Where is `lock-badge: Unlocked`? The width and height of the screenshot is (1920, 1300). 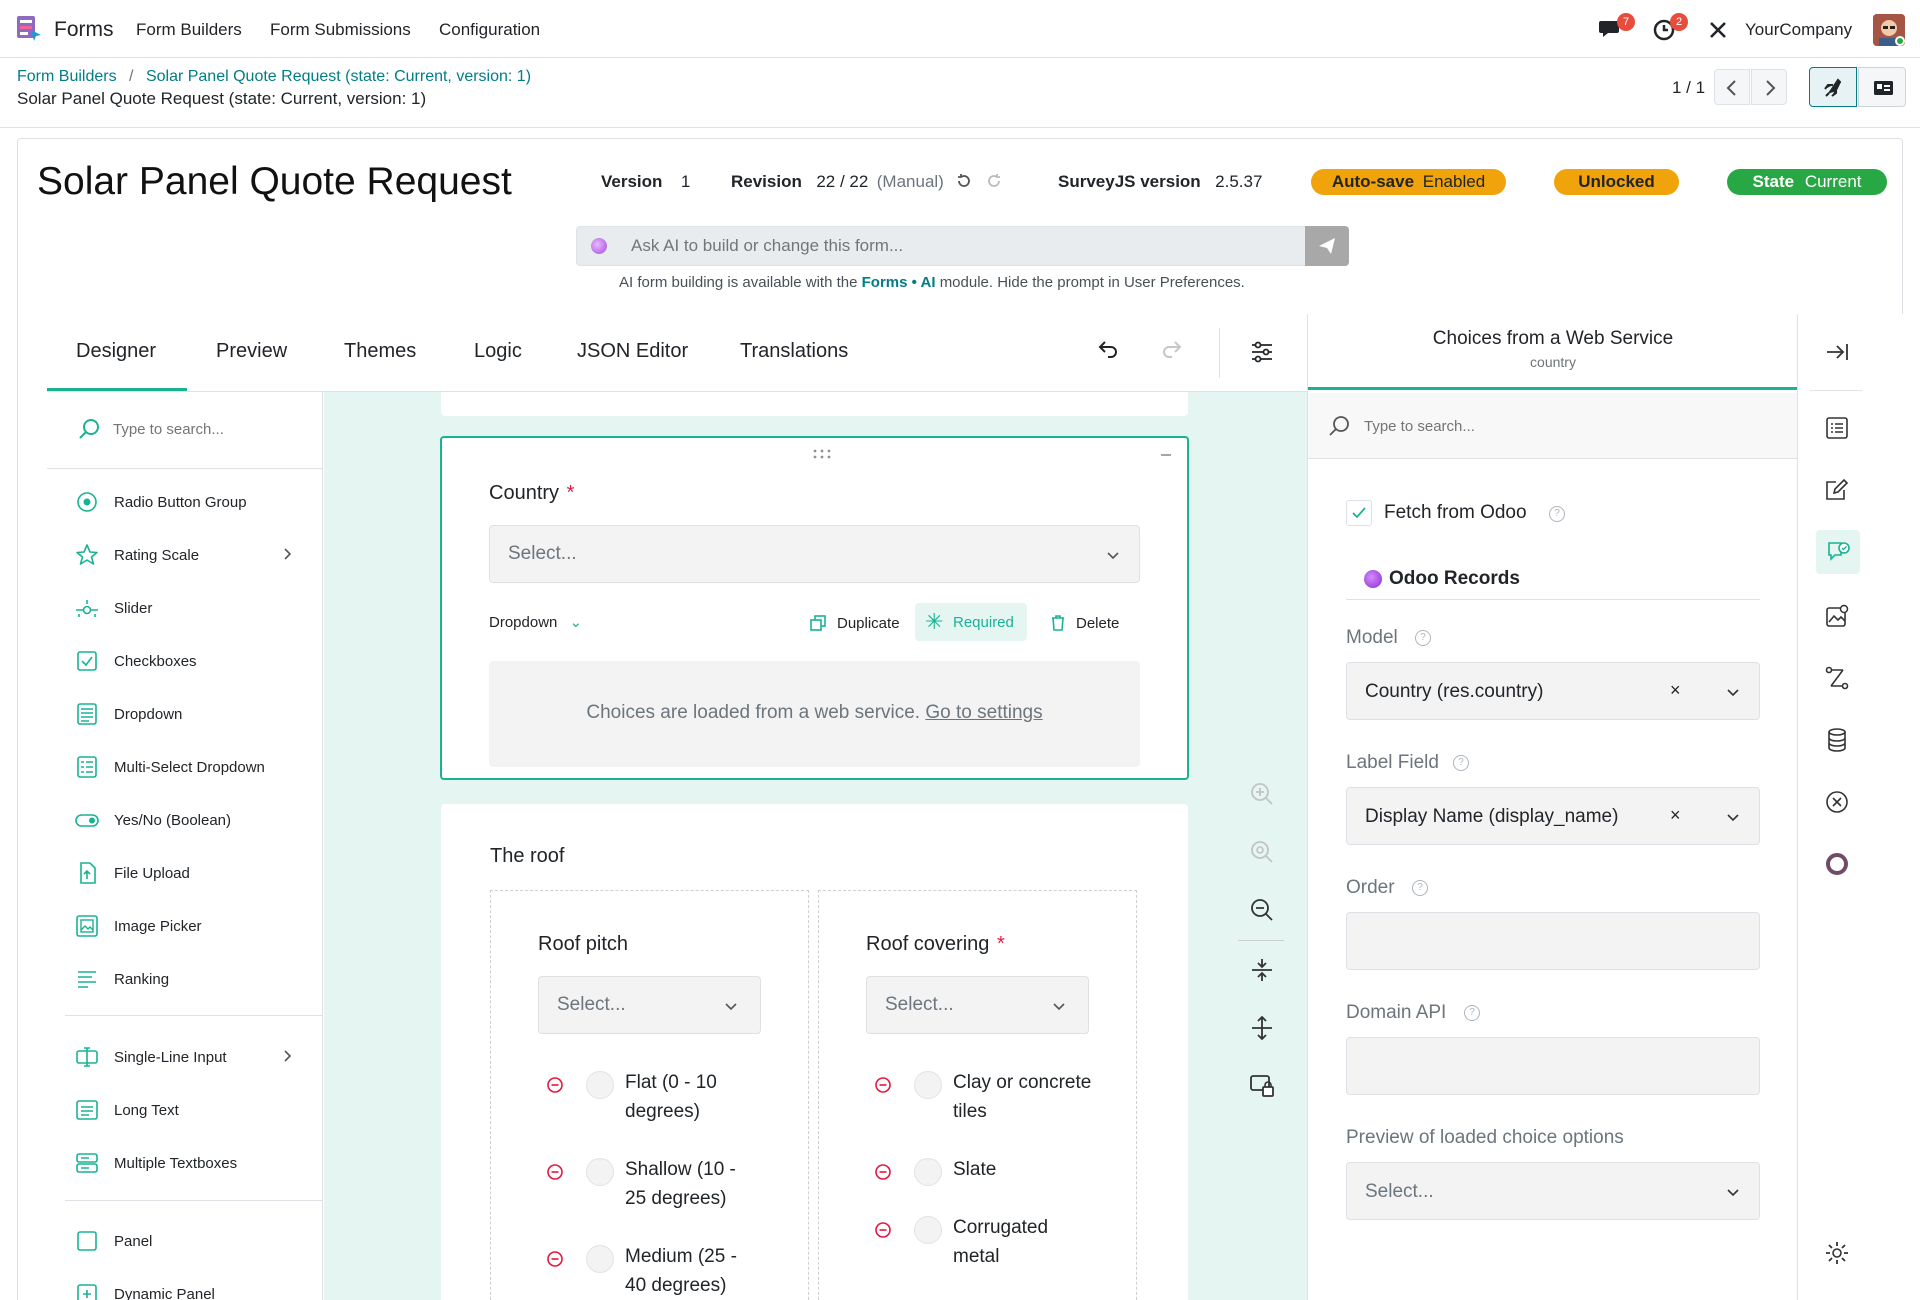
lock-badge: Unlocked is located at coordinates (1616, 182).